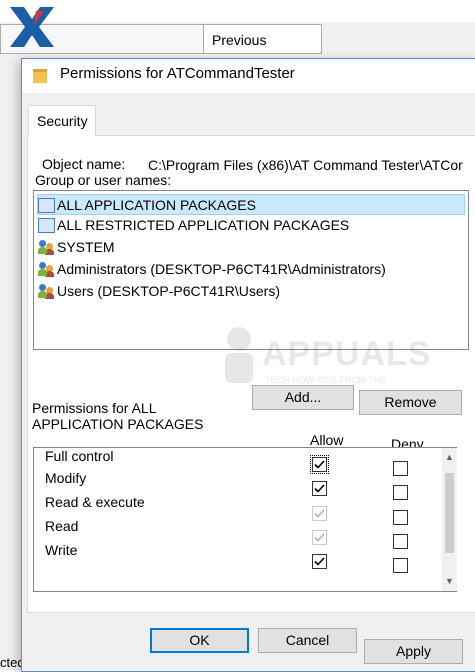 This screenshot has height=672, width=475. I want to click on object-name-label: Object name:, so click(84, 164).